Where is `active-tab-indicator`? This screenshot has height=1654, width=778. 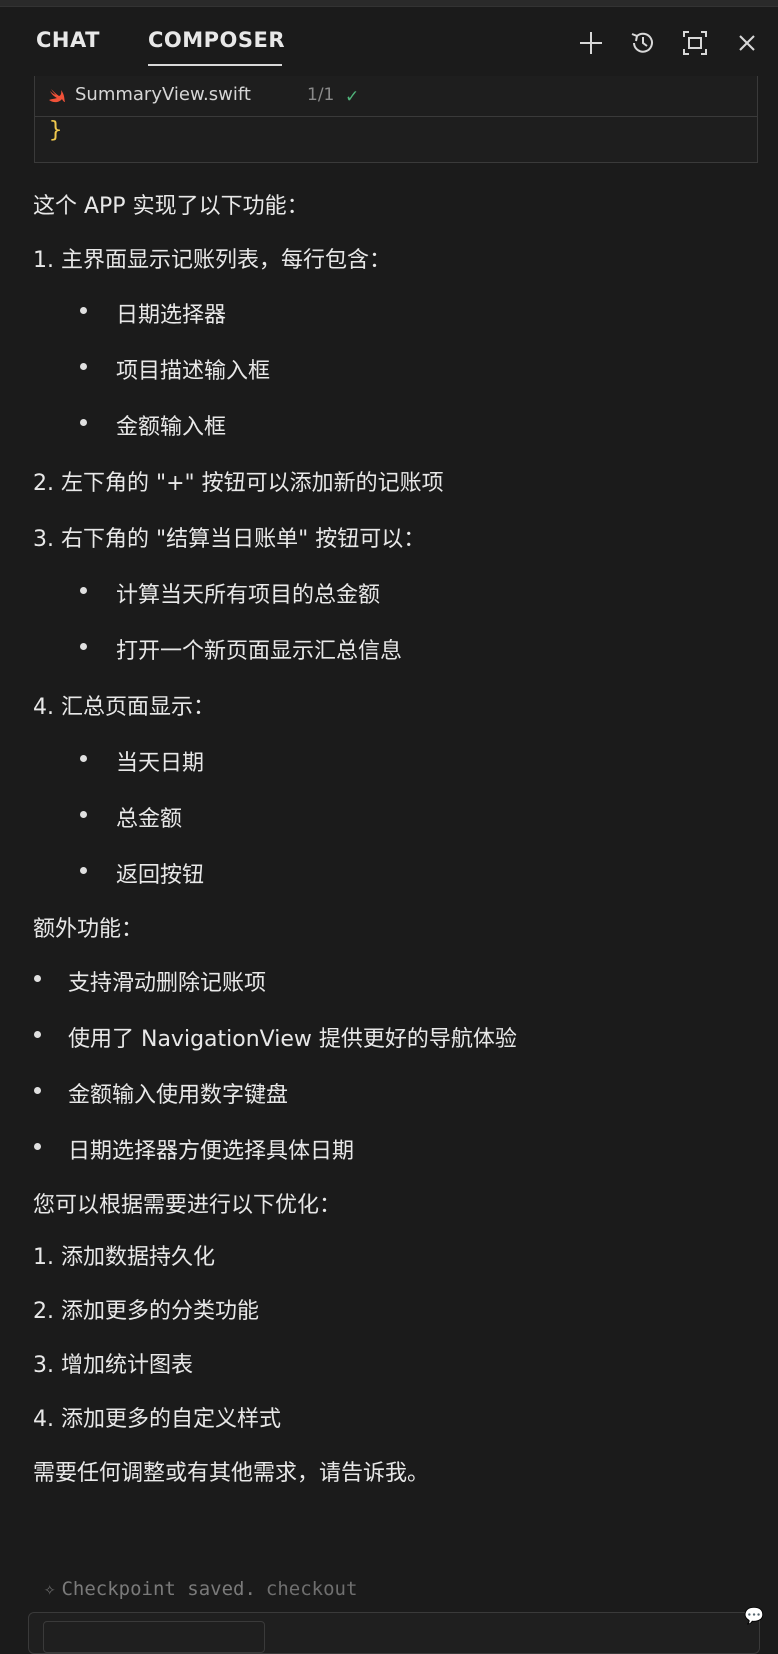
active-tab-indicator is located at coordinates (215, 65).